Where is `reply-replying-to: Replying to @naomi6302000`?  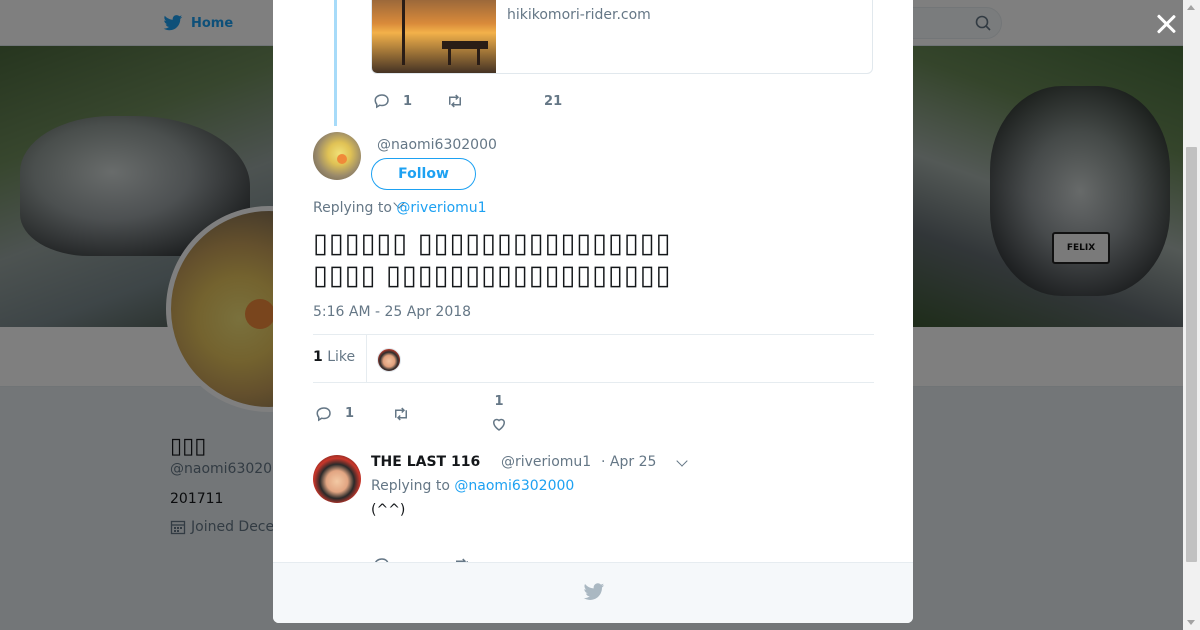
reply-replying-to: Replying to @naomi6302000 is located at coordinates (472, 486).